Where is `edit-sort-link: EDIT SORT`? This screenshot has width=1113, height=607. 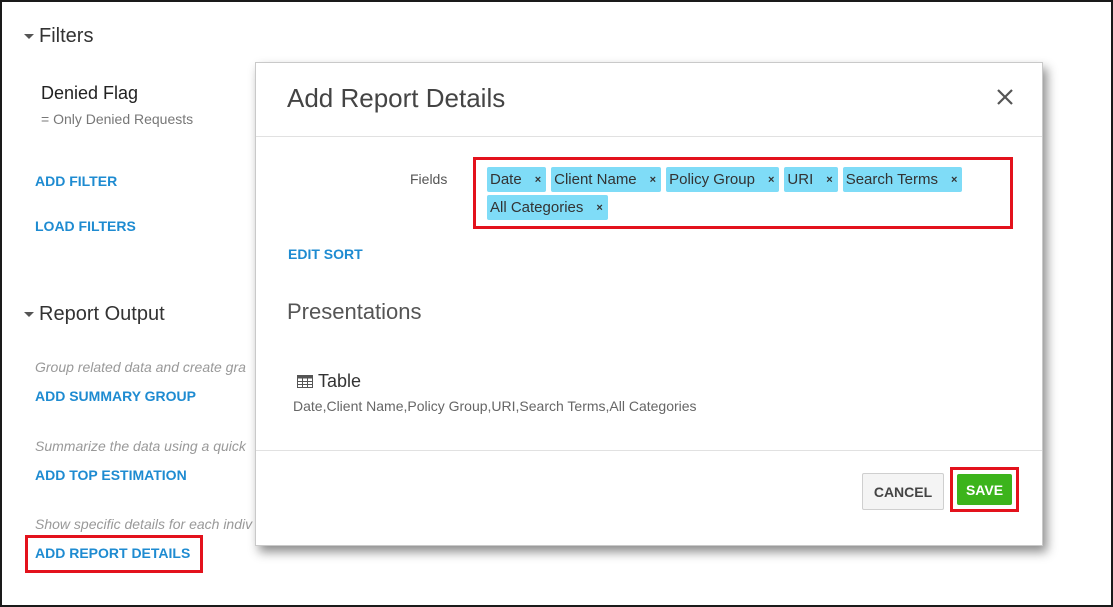
edit-sort-link: EDIT SORT is located at coordinates (325, 254).